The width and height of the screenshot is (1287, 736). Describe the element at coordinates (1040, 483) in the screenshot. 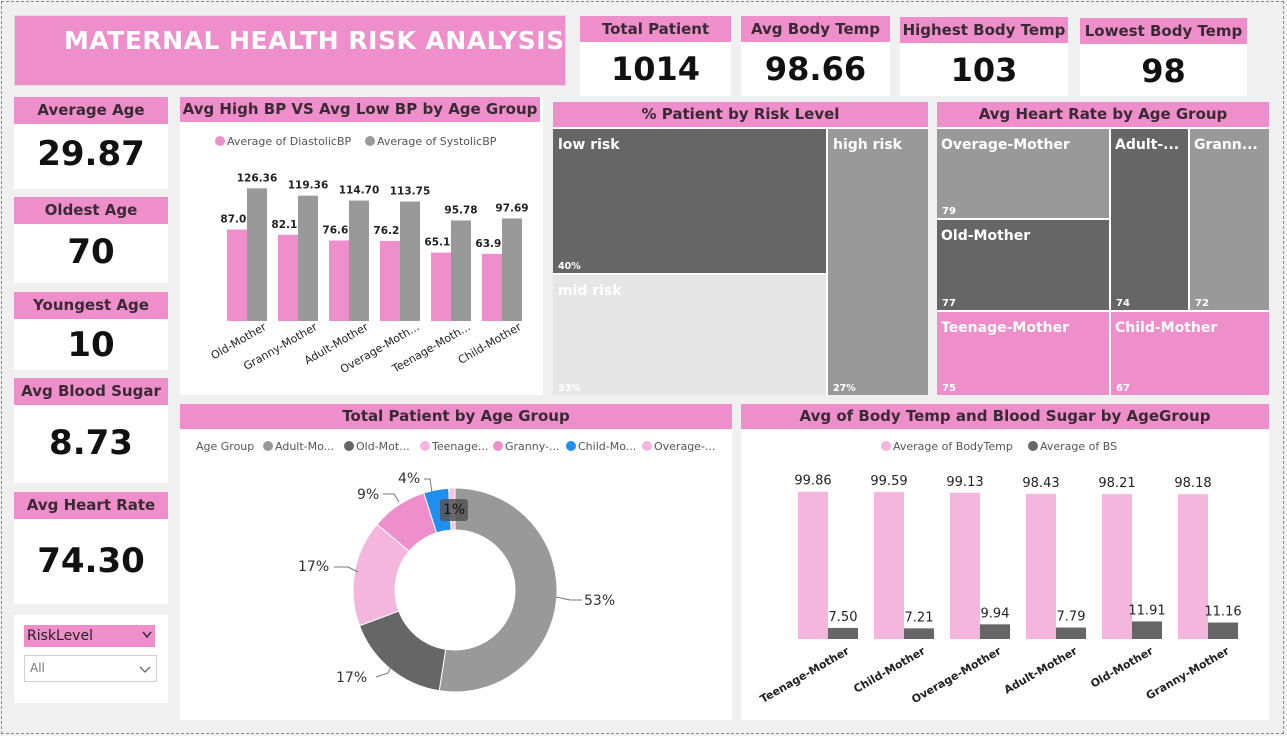

I see `data-label: 98.43` at that location.